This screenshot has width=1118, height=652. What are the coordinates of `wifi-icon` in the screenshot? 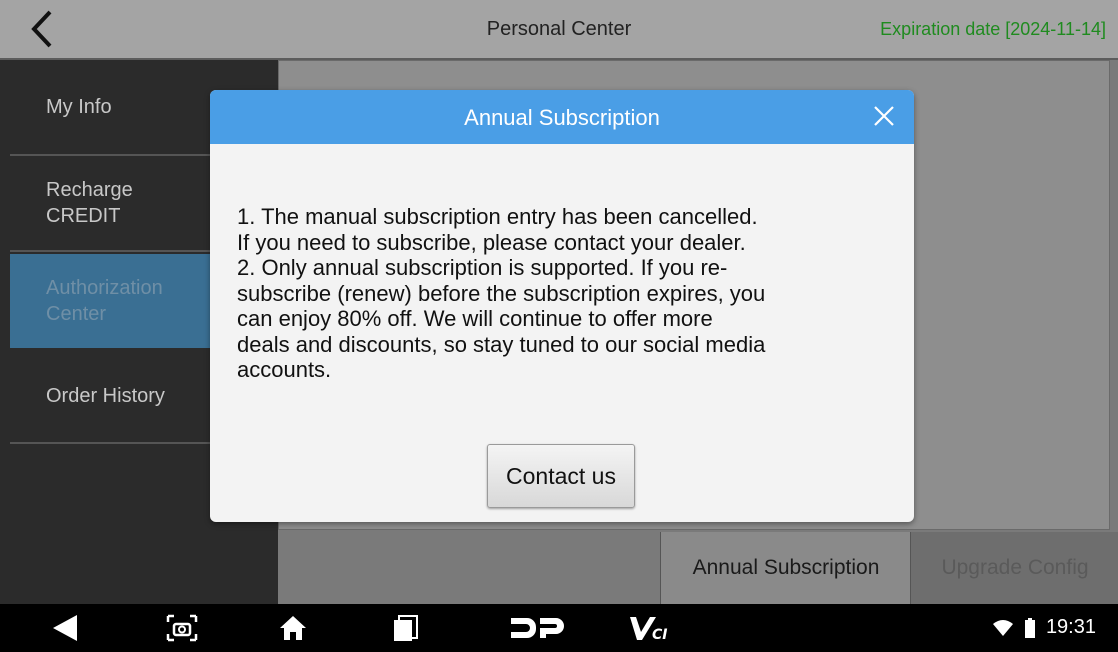 It's located at (1002, 627).